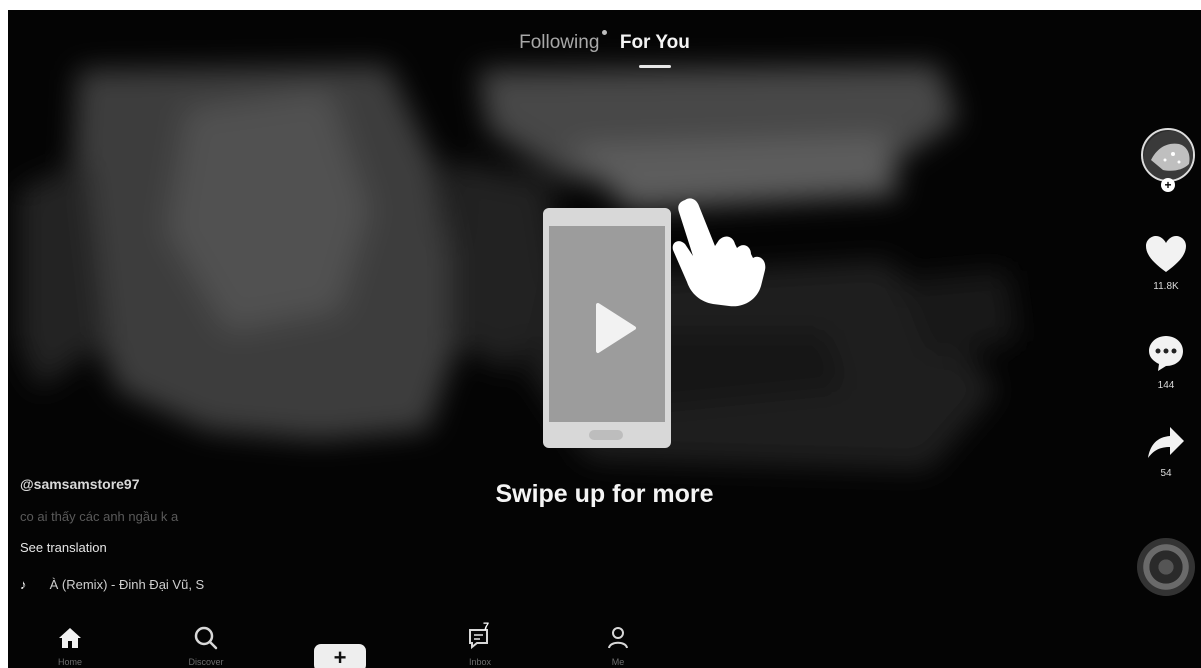 This screenshot has height=668, width=1201. What do you see at coordinates (480, 662) in the screenshot?
I see `nav-inbox-label: Inbox` at bounding box center [480, 662].